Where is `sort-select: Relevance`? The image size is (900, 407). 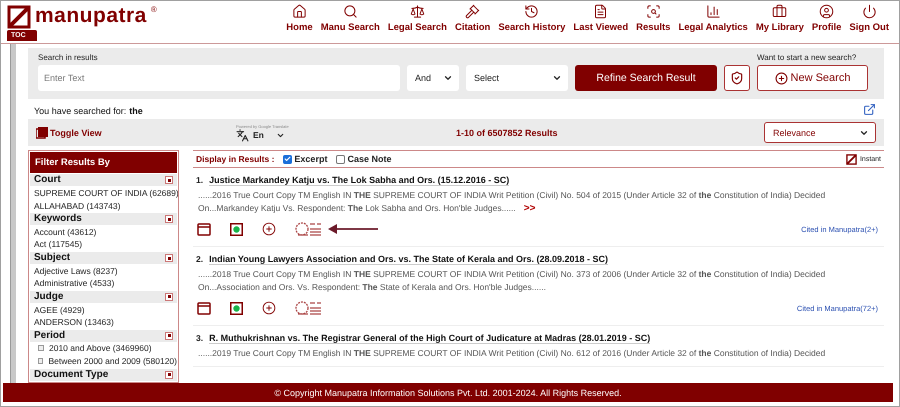
sort-select: Relevance is located at coordinates (820, 132).